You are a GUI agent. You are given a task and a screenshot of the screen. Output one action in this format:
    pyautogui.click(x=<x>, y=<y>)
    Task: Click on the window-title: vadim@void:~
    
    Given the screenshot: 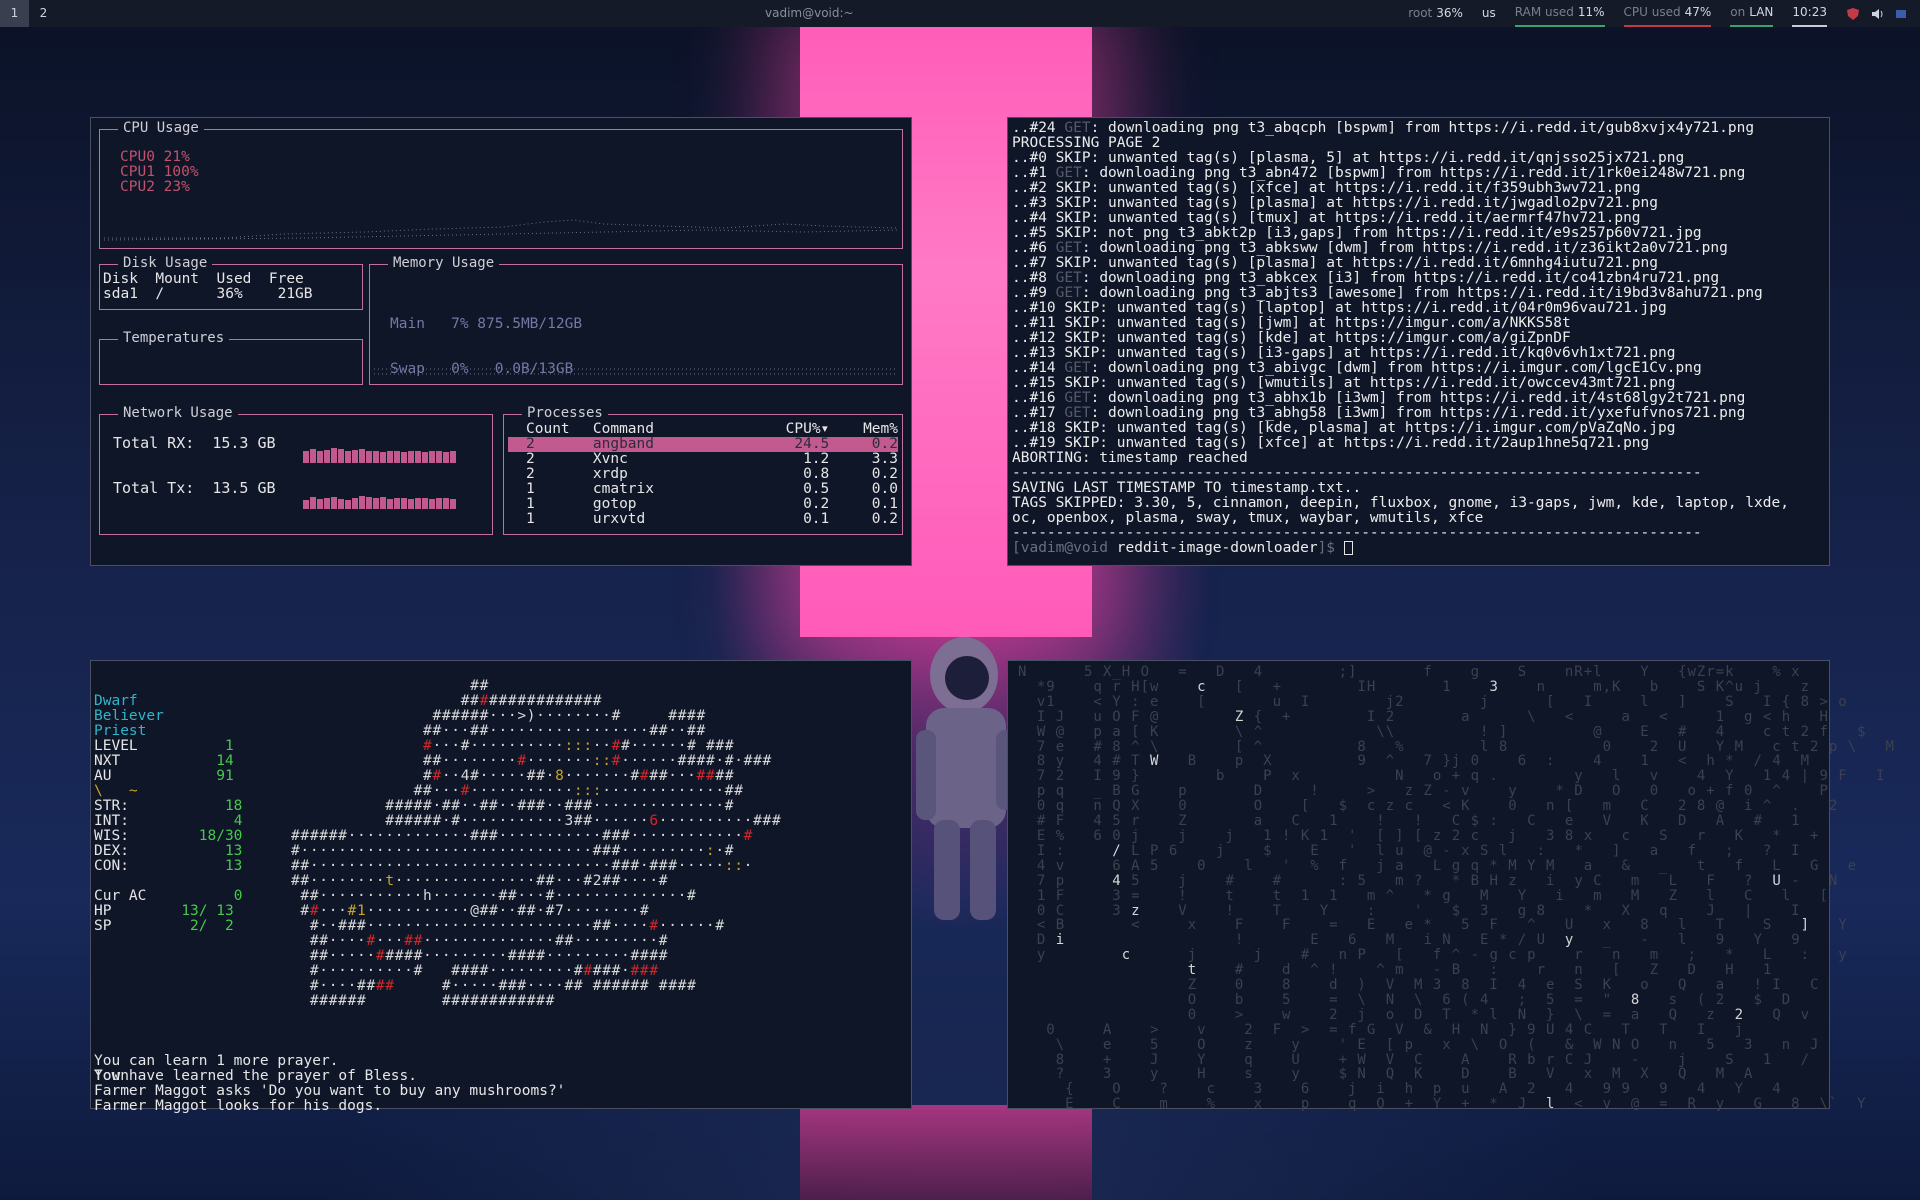 What is the action you would take?
    pyautogui.click(x=809, y=13)
    